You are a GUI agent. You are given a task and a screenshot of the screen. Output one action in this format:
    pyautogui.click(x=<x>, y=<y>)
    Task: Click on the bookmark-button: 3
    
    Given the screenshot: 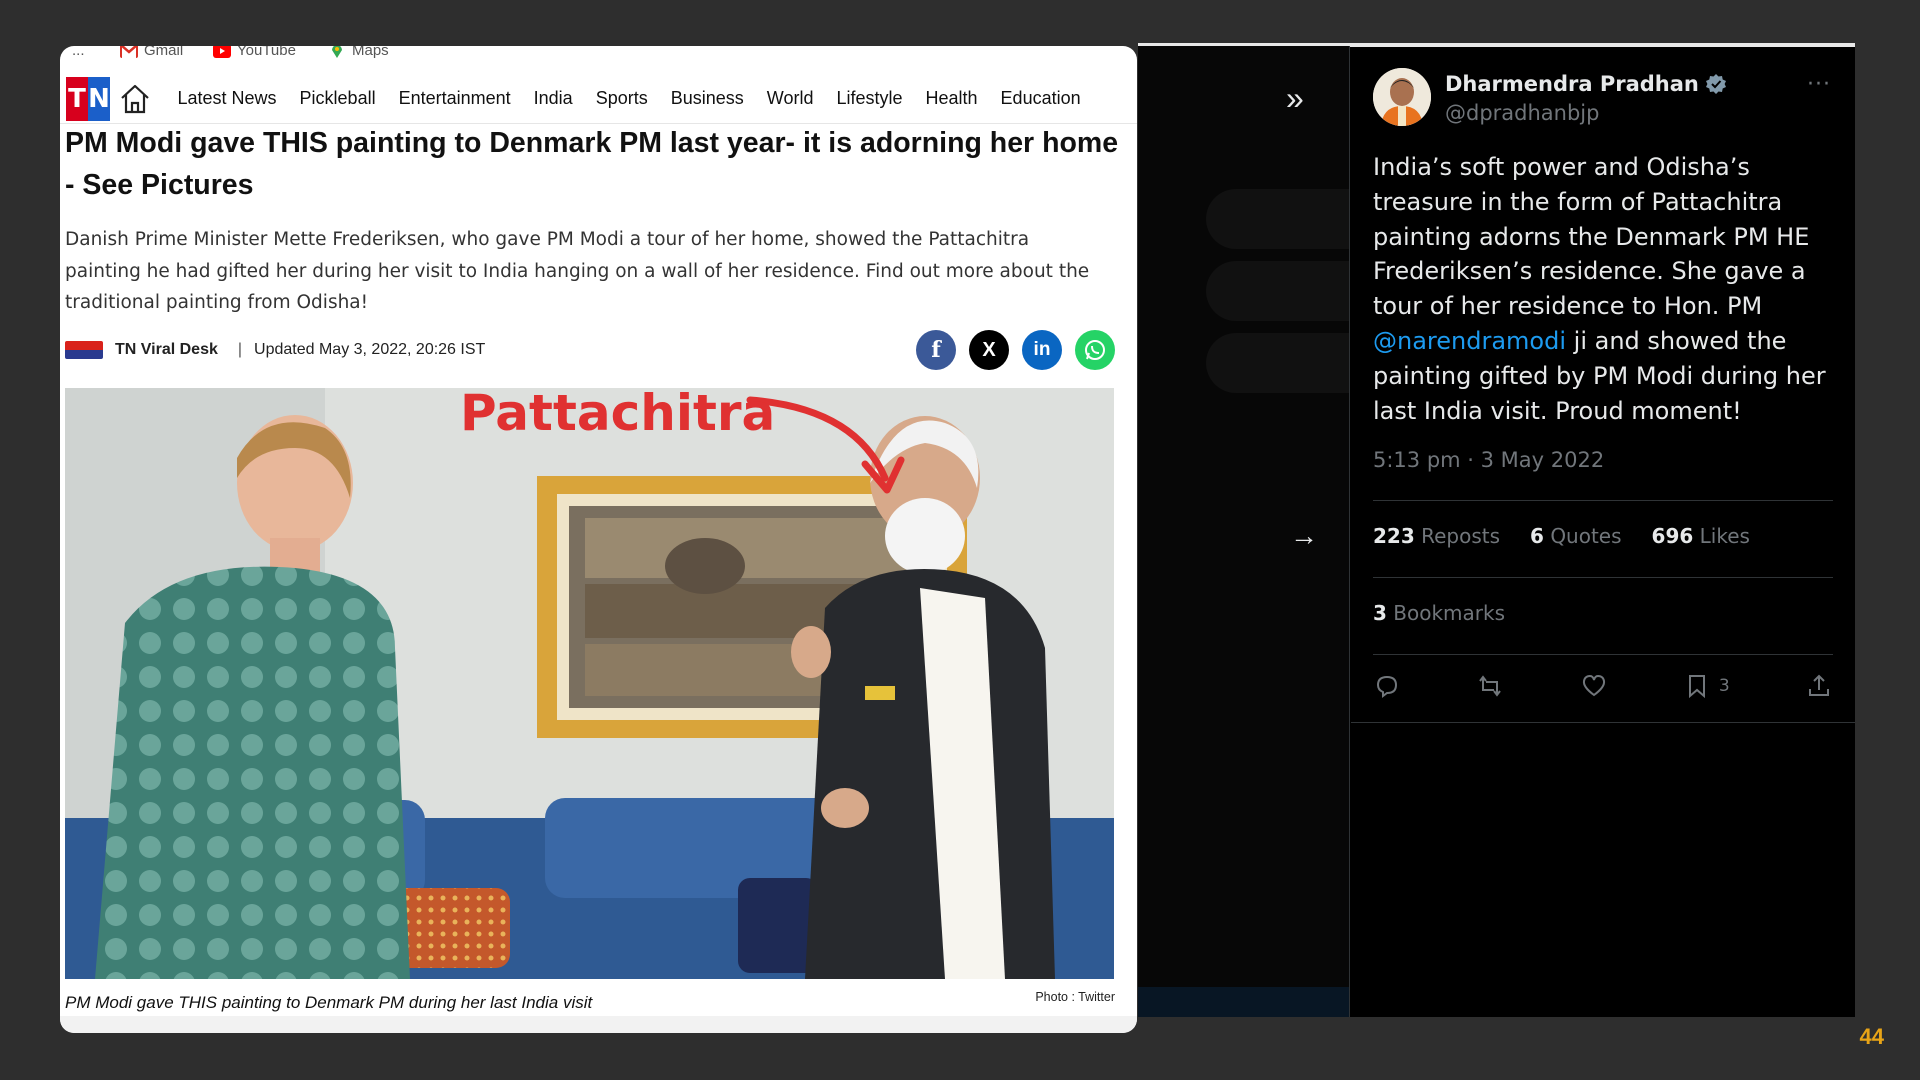 What is the action you would take?
    pyautogui.click(x=1706, y=686)
    